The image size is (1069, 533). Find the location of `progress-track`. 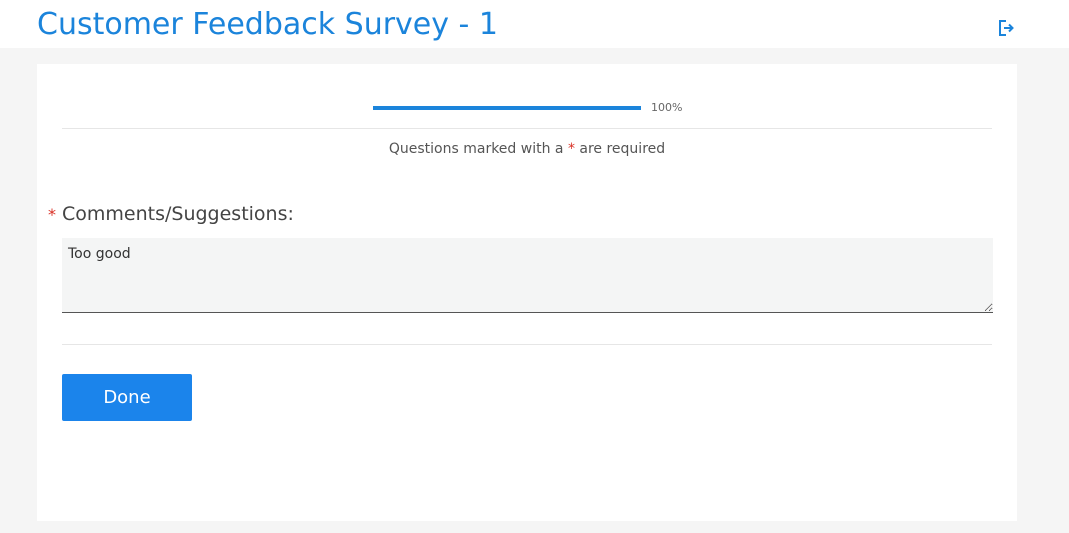

progress-track is located at coordinates (507, 108).